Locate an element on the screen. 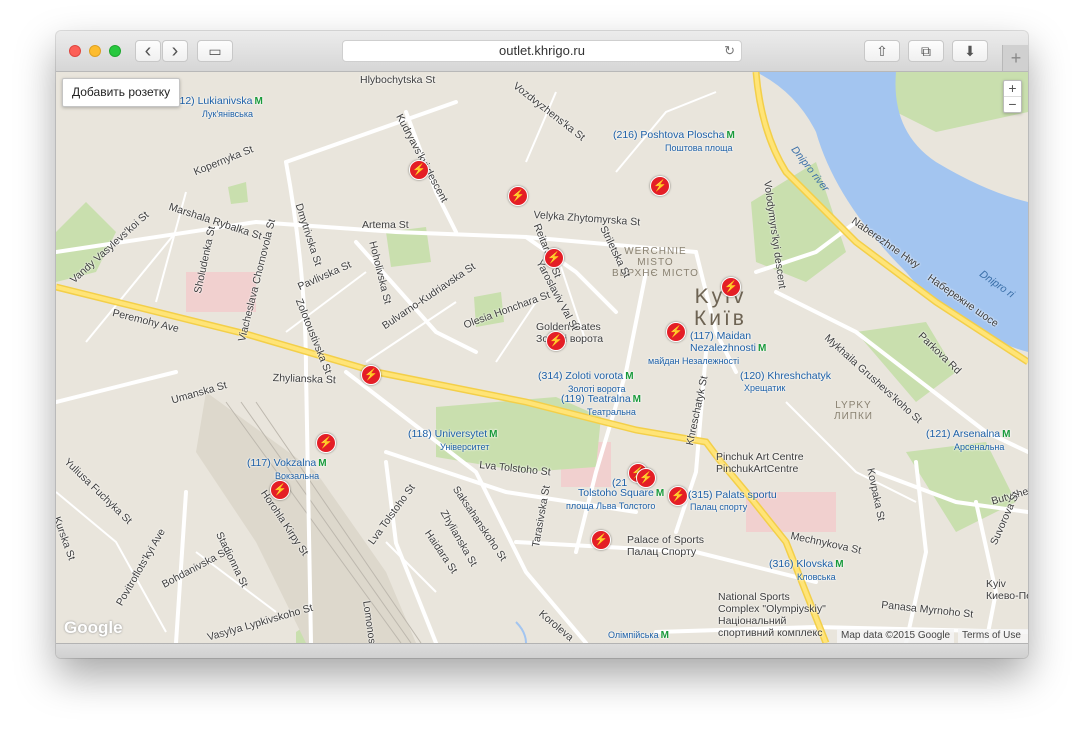 Image resolution: width=1084 pixels, height=738 pixels. metro-arsenalna: (121) Arsenalna M Арсенальна is located at coordinates (968, 440).